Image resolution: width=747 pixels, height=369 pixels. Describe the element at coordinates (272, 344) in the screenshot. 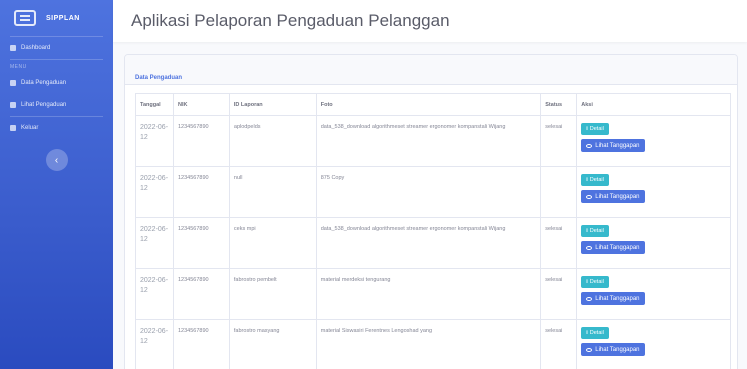

I see `cell-id-laporan: fabrostro masyang` at that location.